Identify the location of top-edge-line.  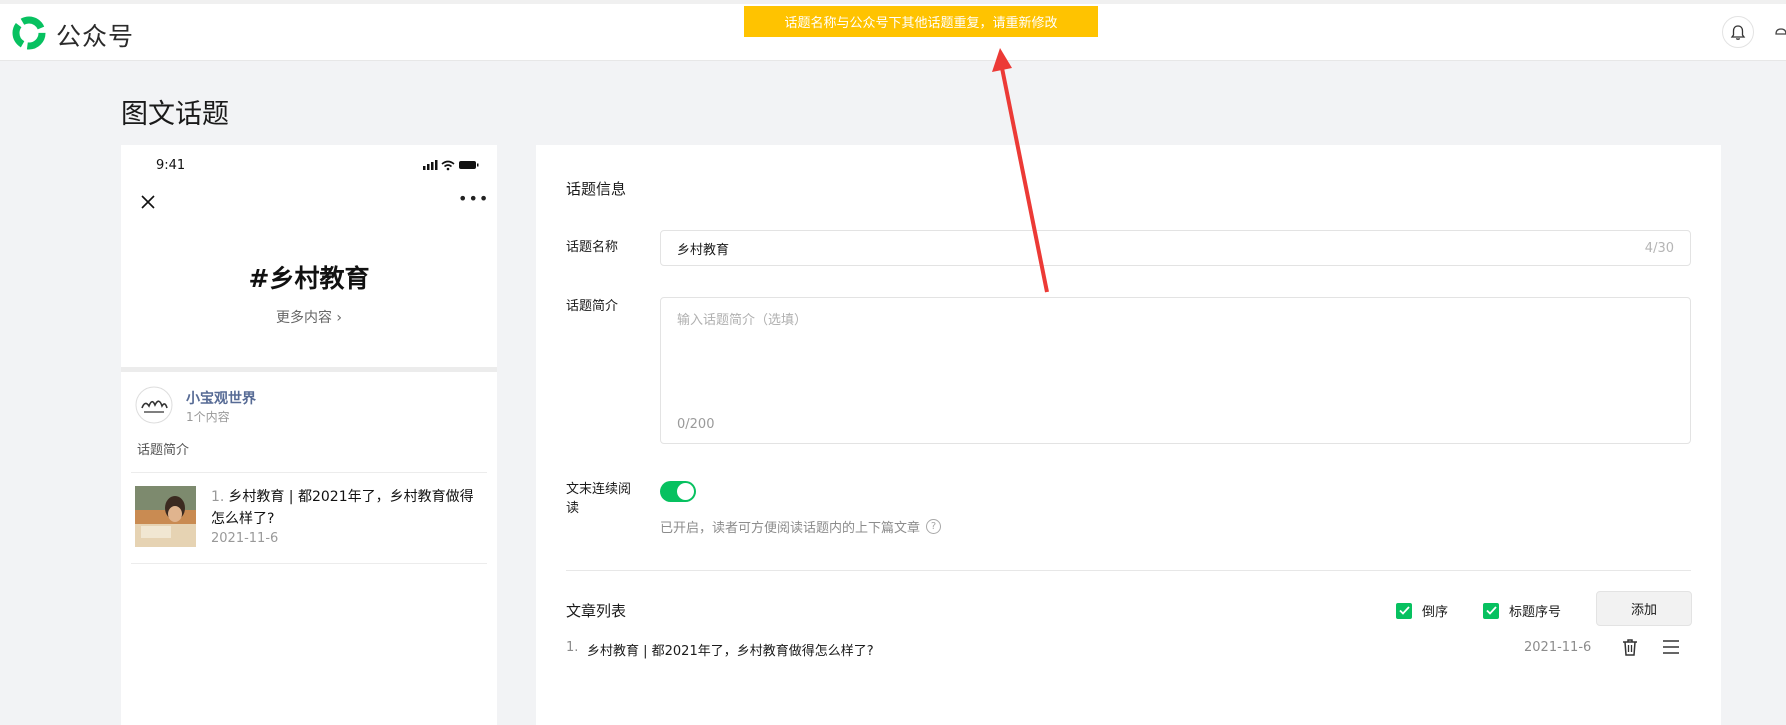
(893, 2).